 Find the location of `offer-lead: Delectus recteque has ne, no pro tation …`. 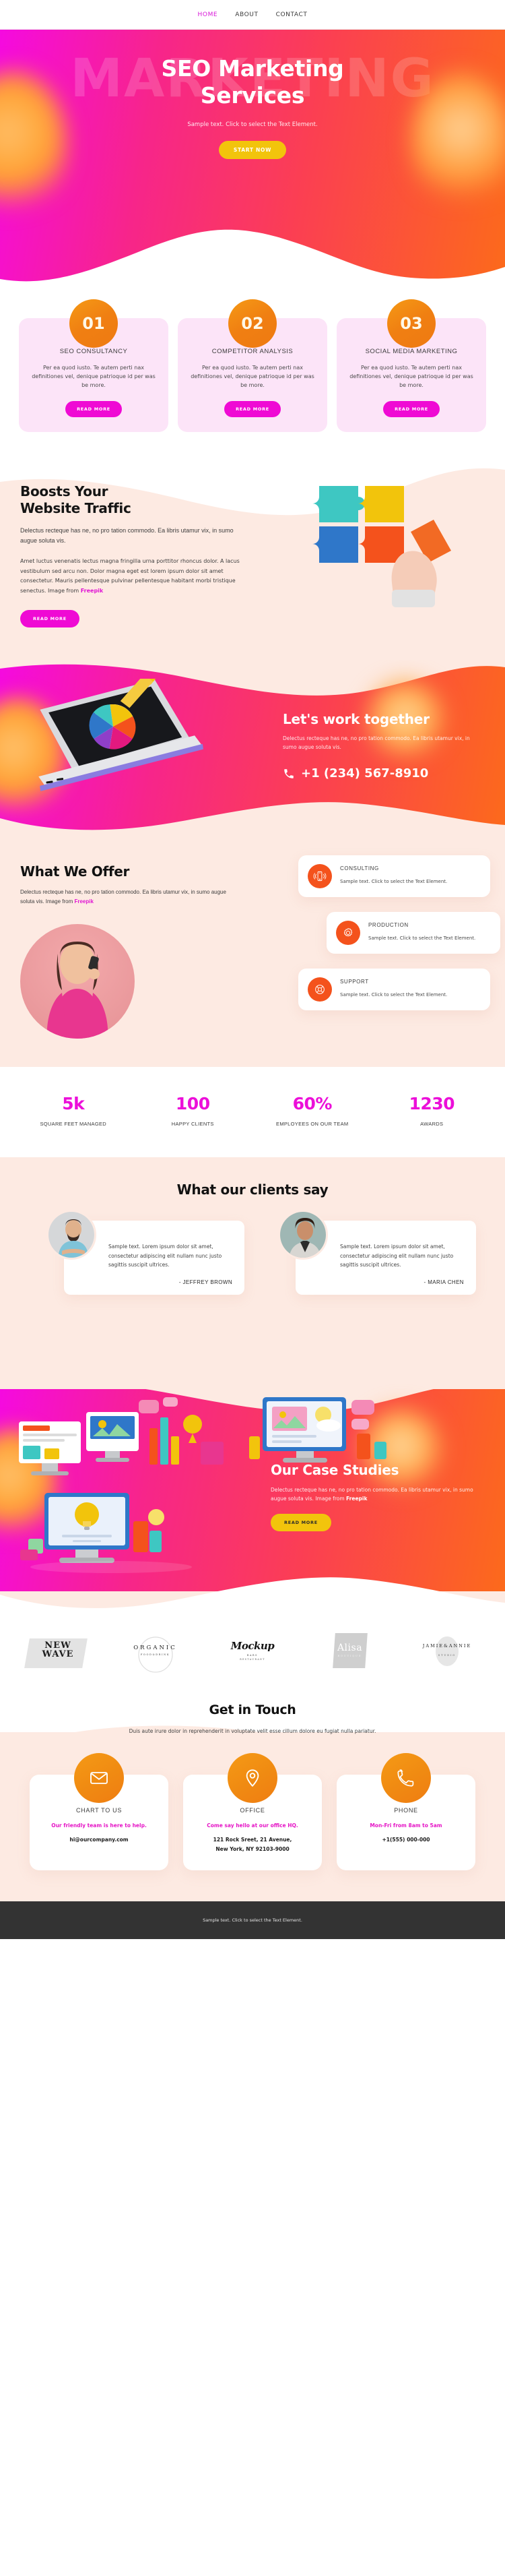

offer-lead: Delectus recteque has ne, no pro tation … is located at coordinates (124, 898).